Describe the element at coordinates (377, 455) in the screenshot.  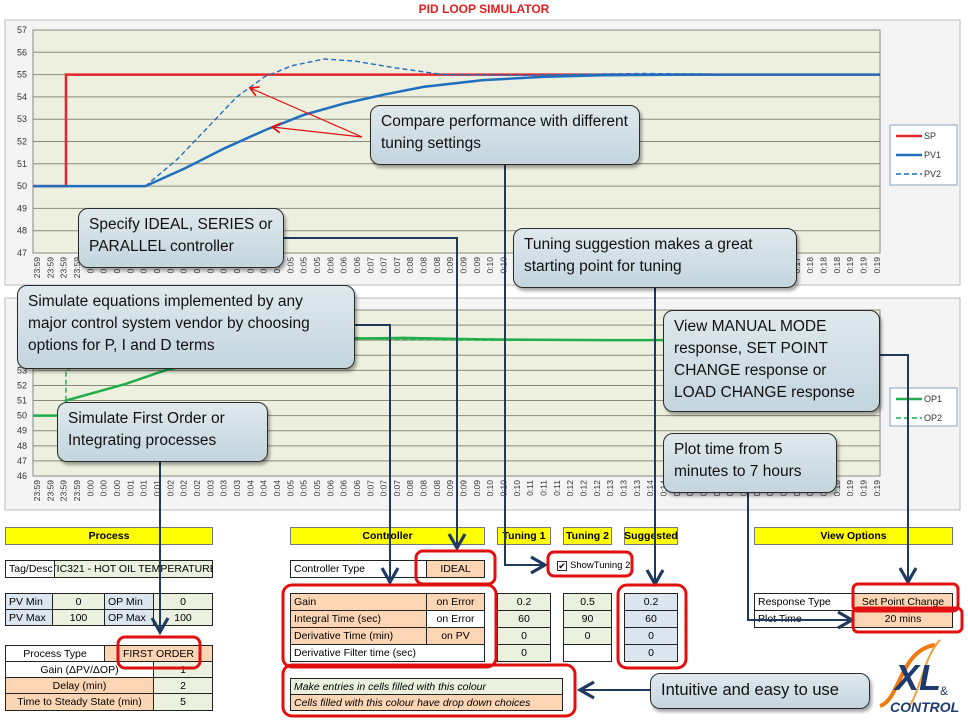
I see `connector-equations` at that location.